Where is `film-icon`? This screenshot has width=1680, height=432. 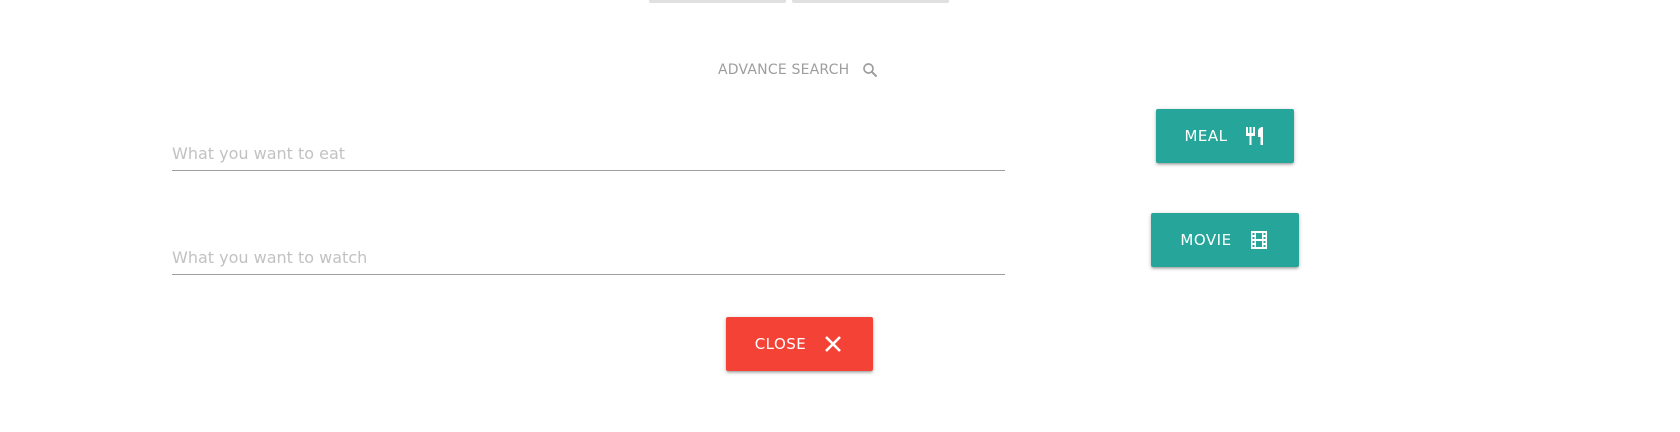 film-icon is located at coordinates (1259, 240).